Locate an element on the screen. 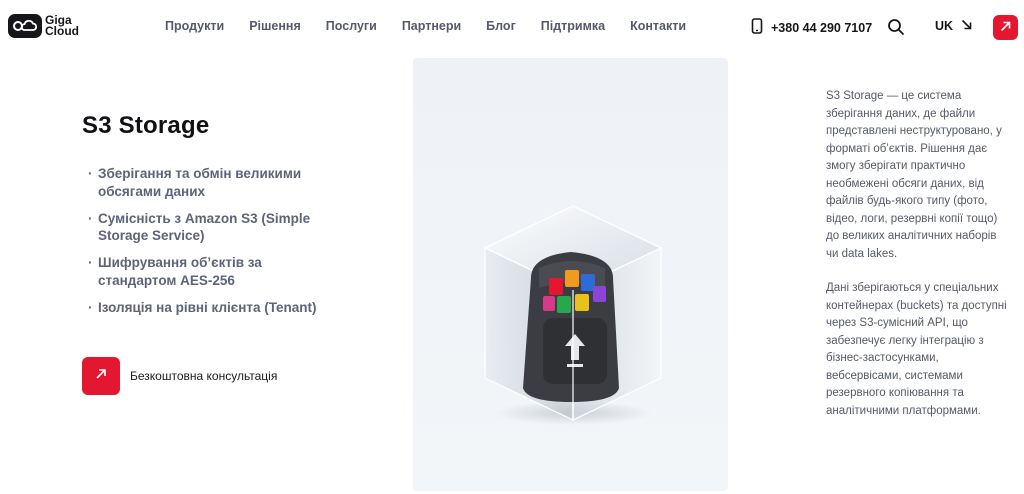 The width and height of the screenshot is (1024, 494). consultation-button is located at coordinates (101, 376).